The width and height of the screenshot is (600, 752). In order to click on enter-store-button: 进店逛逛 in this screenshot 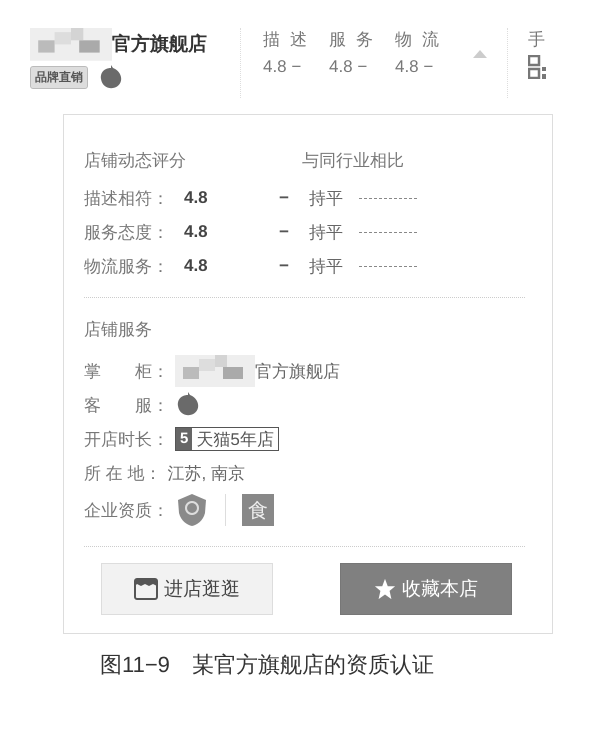, I will do `click(187, 589)`.